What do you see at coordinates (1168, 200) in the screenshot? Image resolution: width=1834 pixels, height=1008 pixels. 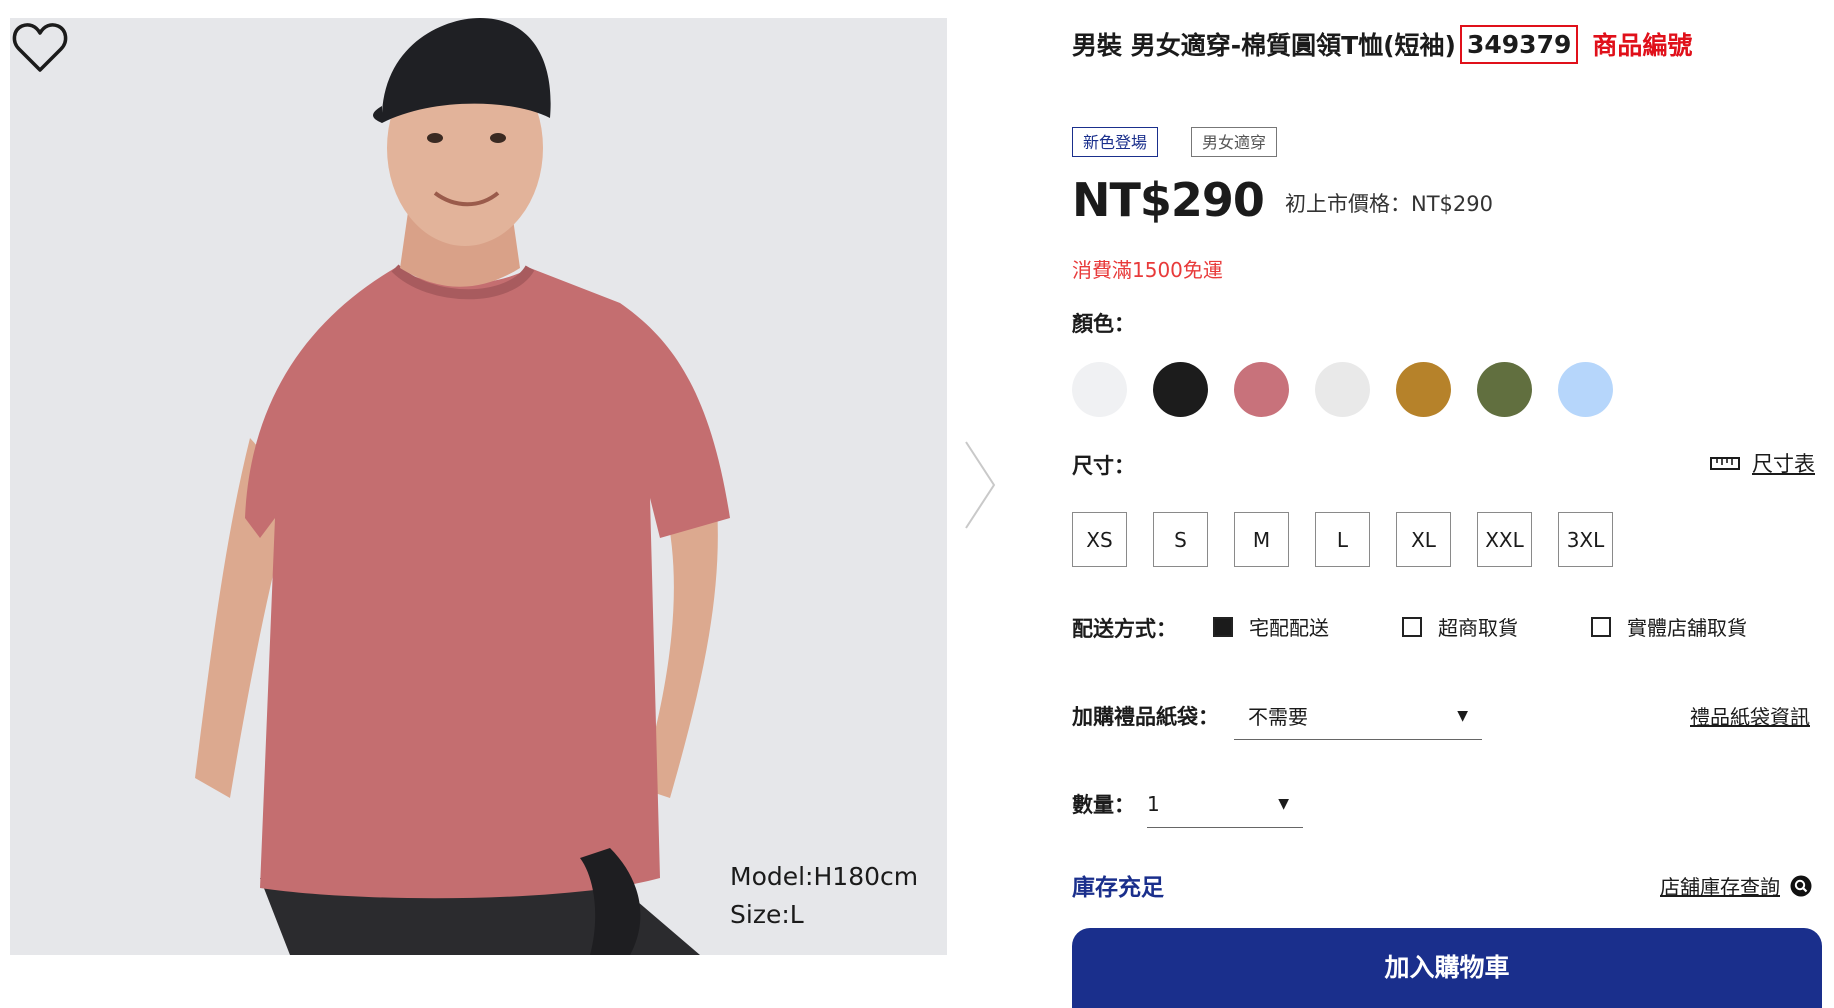 I see `price: NT$290` at bounding box center [1168, 200].